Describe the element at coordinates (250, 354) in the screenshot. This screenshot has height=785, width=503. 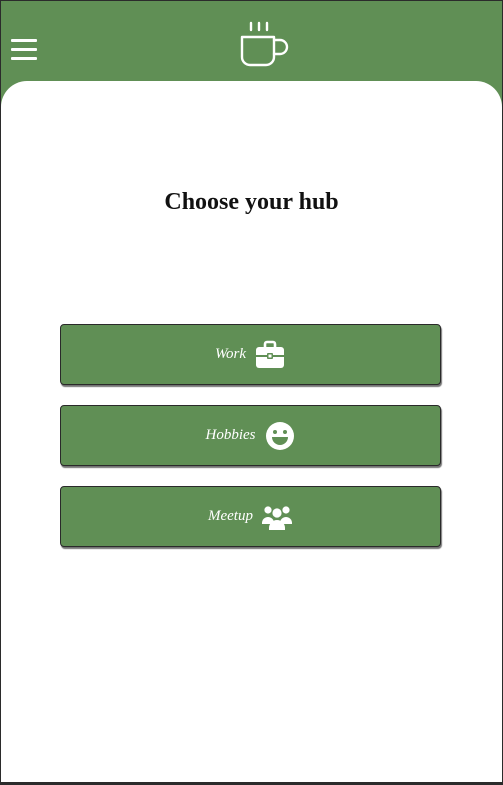
I see `work-hub-button: Work` at that location.